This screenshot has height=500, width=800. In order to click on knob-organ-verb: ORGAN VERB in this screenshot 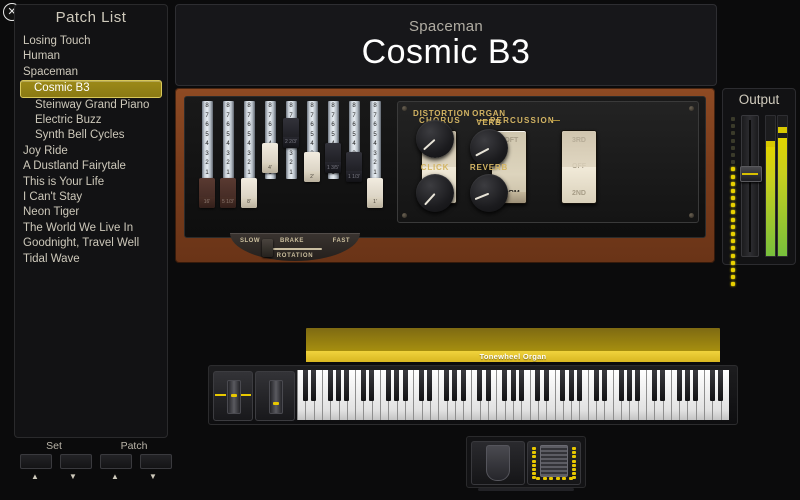, I will do `click(489, 138)`.